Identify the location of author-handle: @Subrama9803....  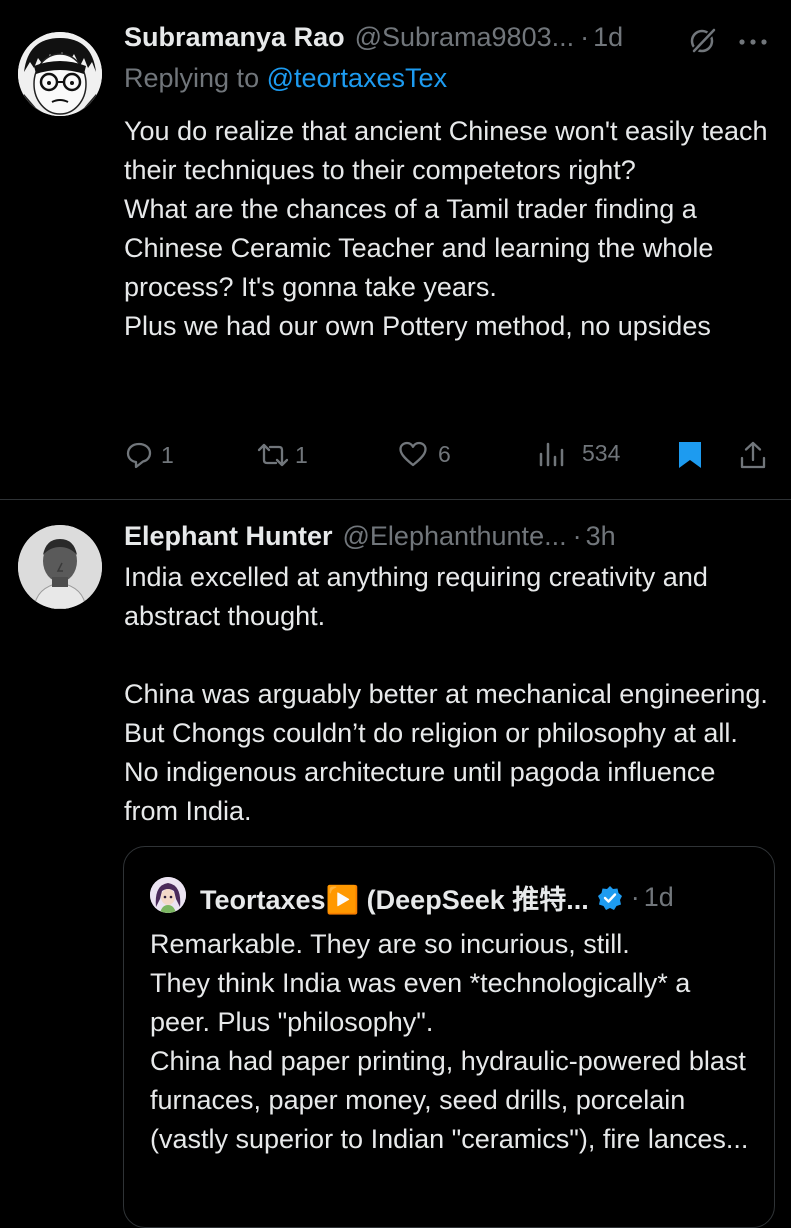
(465, 37).